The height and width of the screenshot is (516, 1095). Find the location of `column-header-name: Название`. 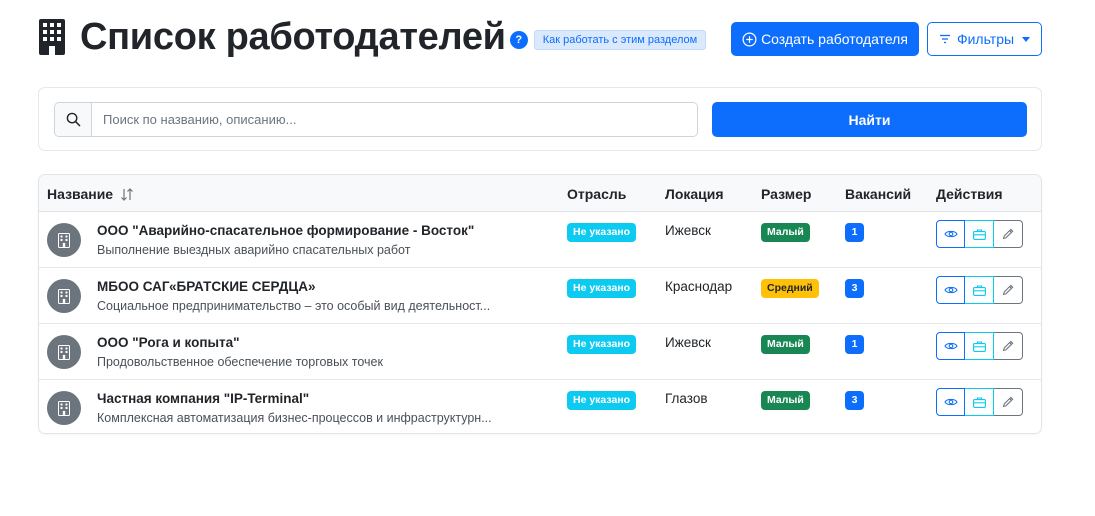

column-header-name: Название is located at coordinates (90, 194).